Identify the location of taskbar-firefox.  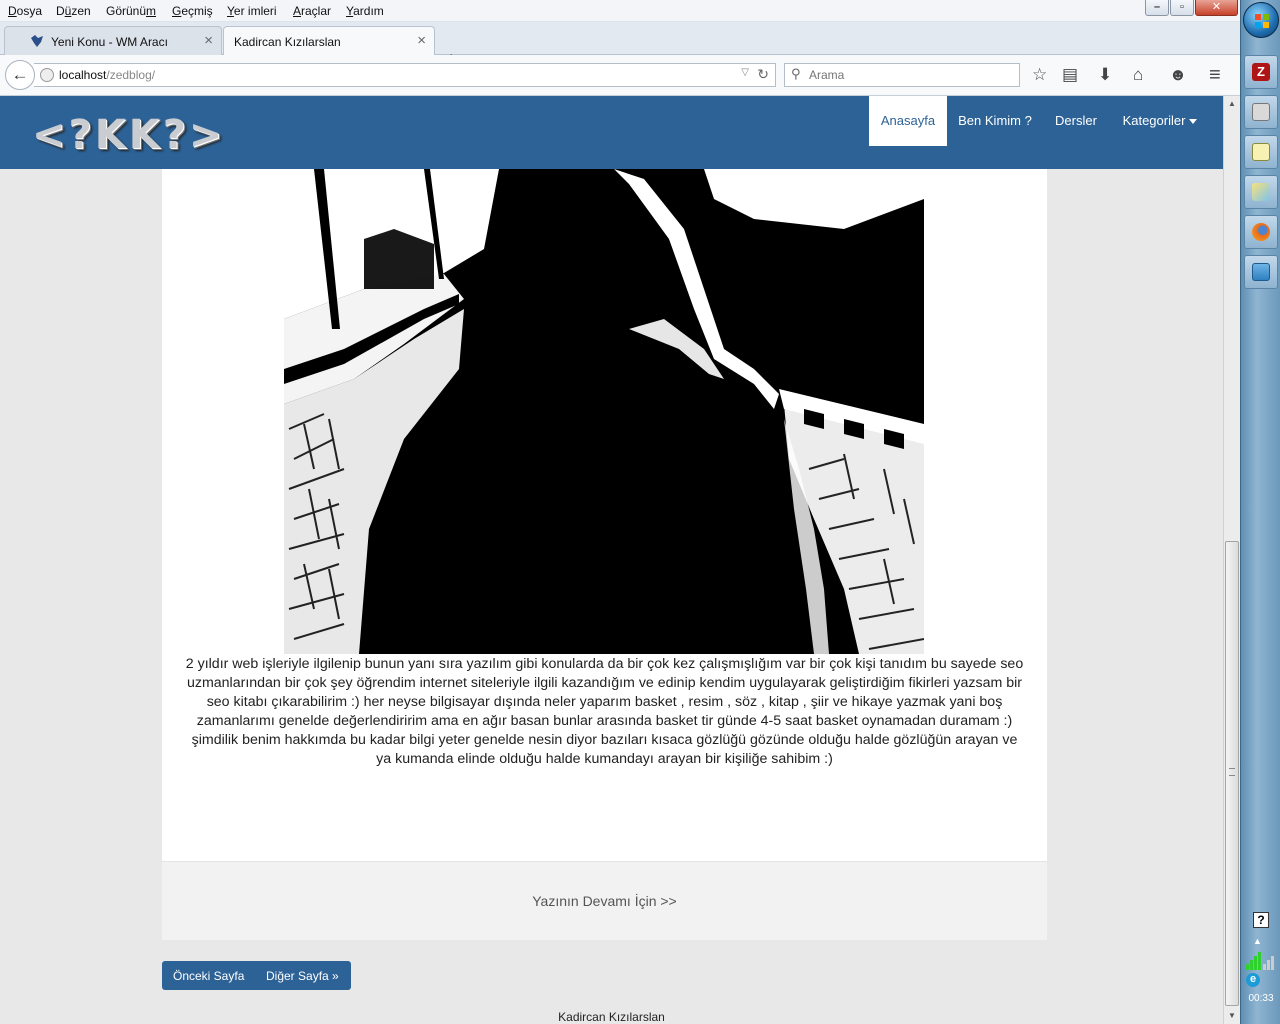
(1261, 232).